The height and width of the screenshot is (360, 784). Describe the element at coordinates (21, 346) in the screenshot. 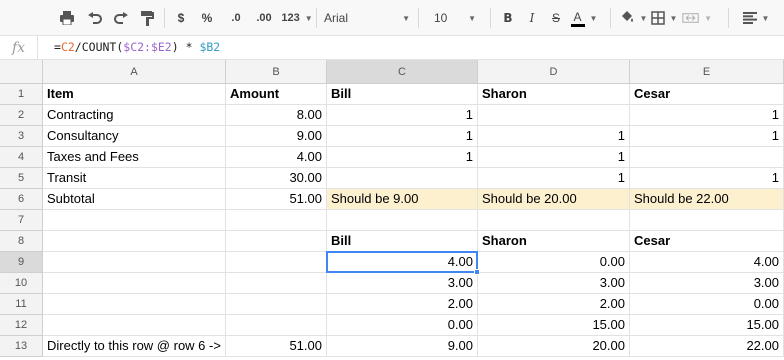

I see `row-header-13: 13` at that location.